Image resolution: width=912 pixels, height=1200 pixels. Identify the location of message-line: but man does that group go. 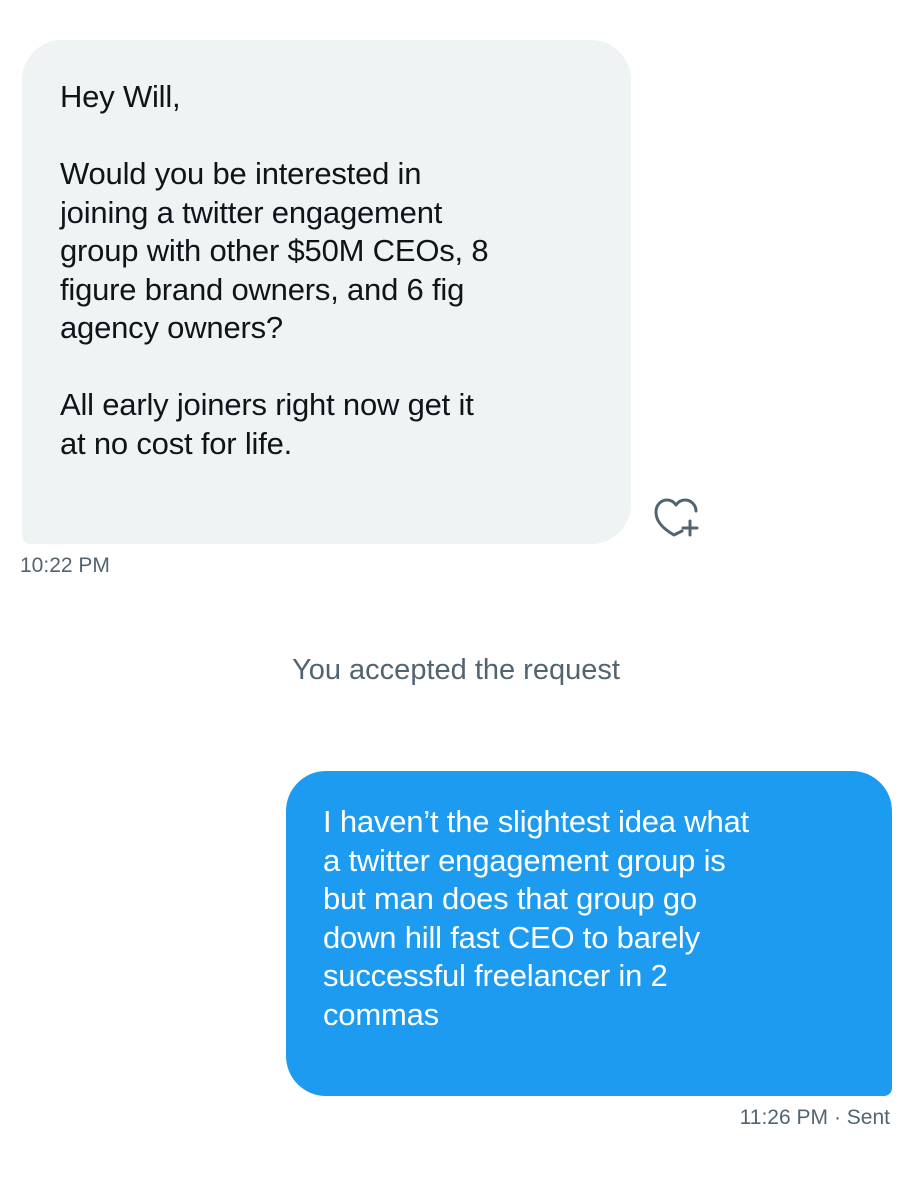
(510, 898).